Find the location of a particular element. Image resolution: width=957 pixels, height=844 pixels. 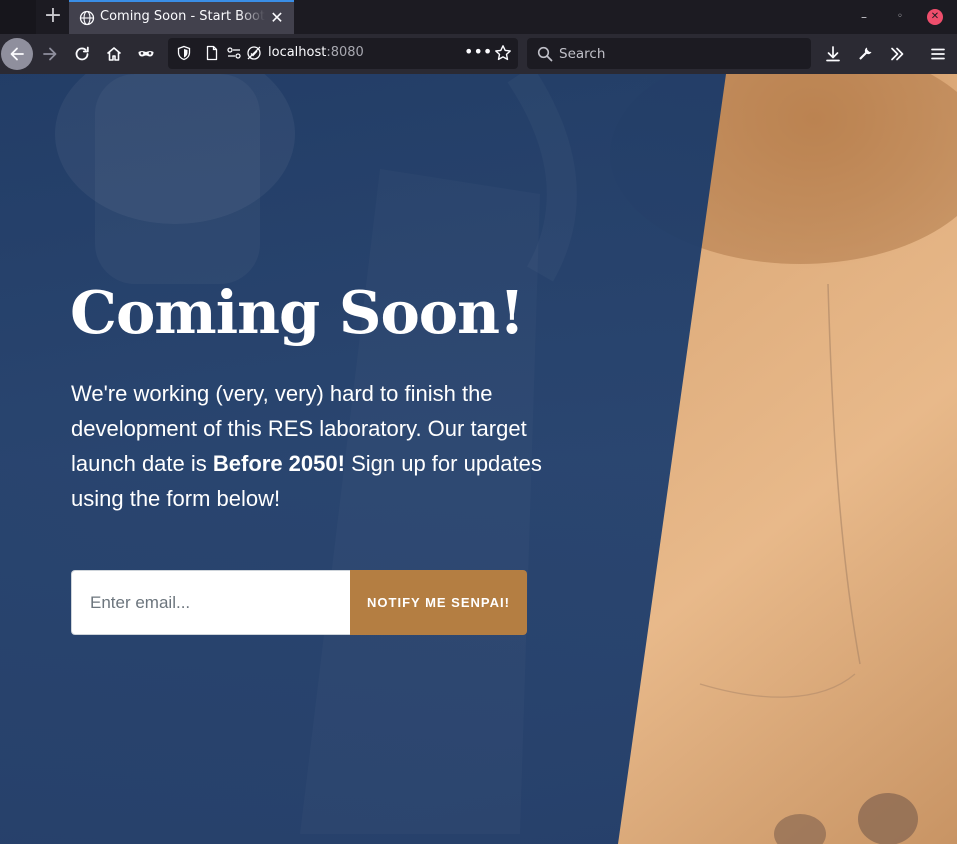

shield-icon is located at coordinates (184, 53).